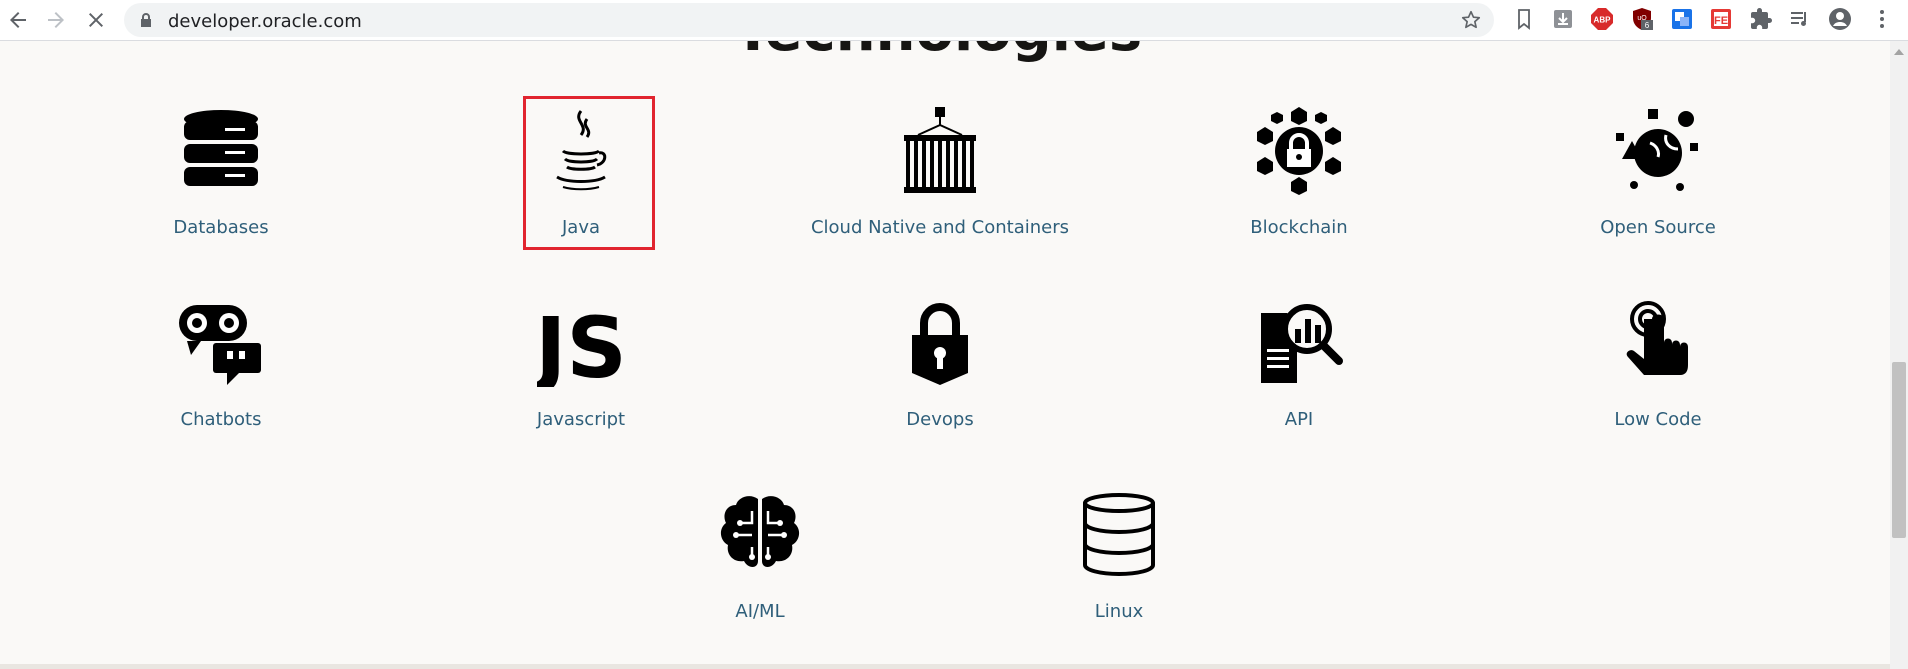  I want to click on tech-tile-label: Cloud Native and Containers, so click(940, 227).